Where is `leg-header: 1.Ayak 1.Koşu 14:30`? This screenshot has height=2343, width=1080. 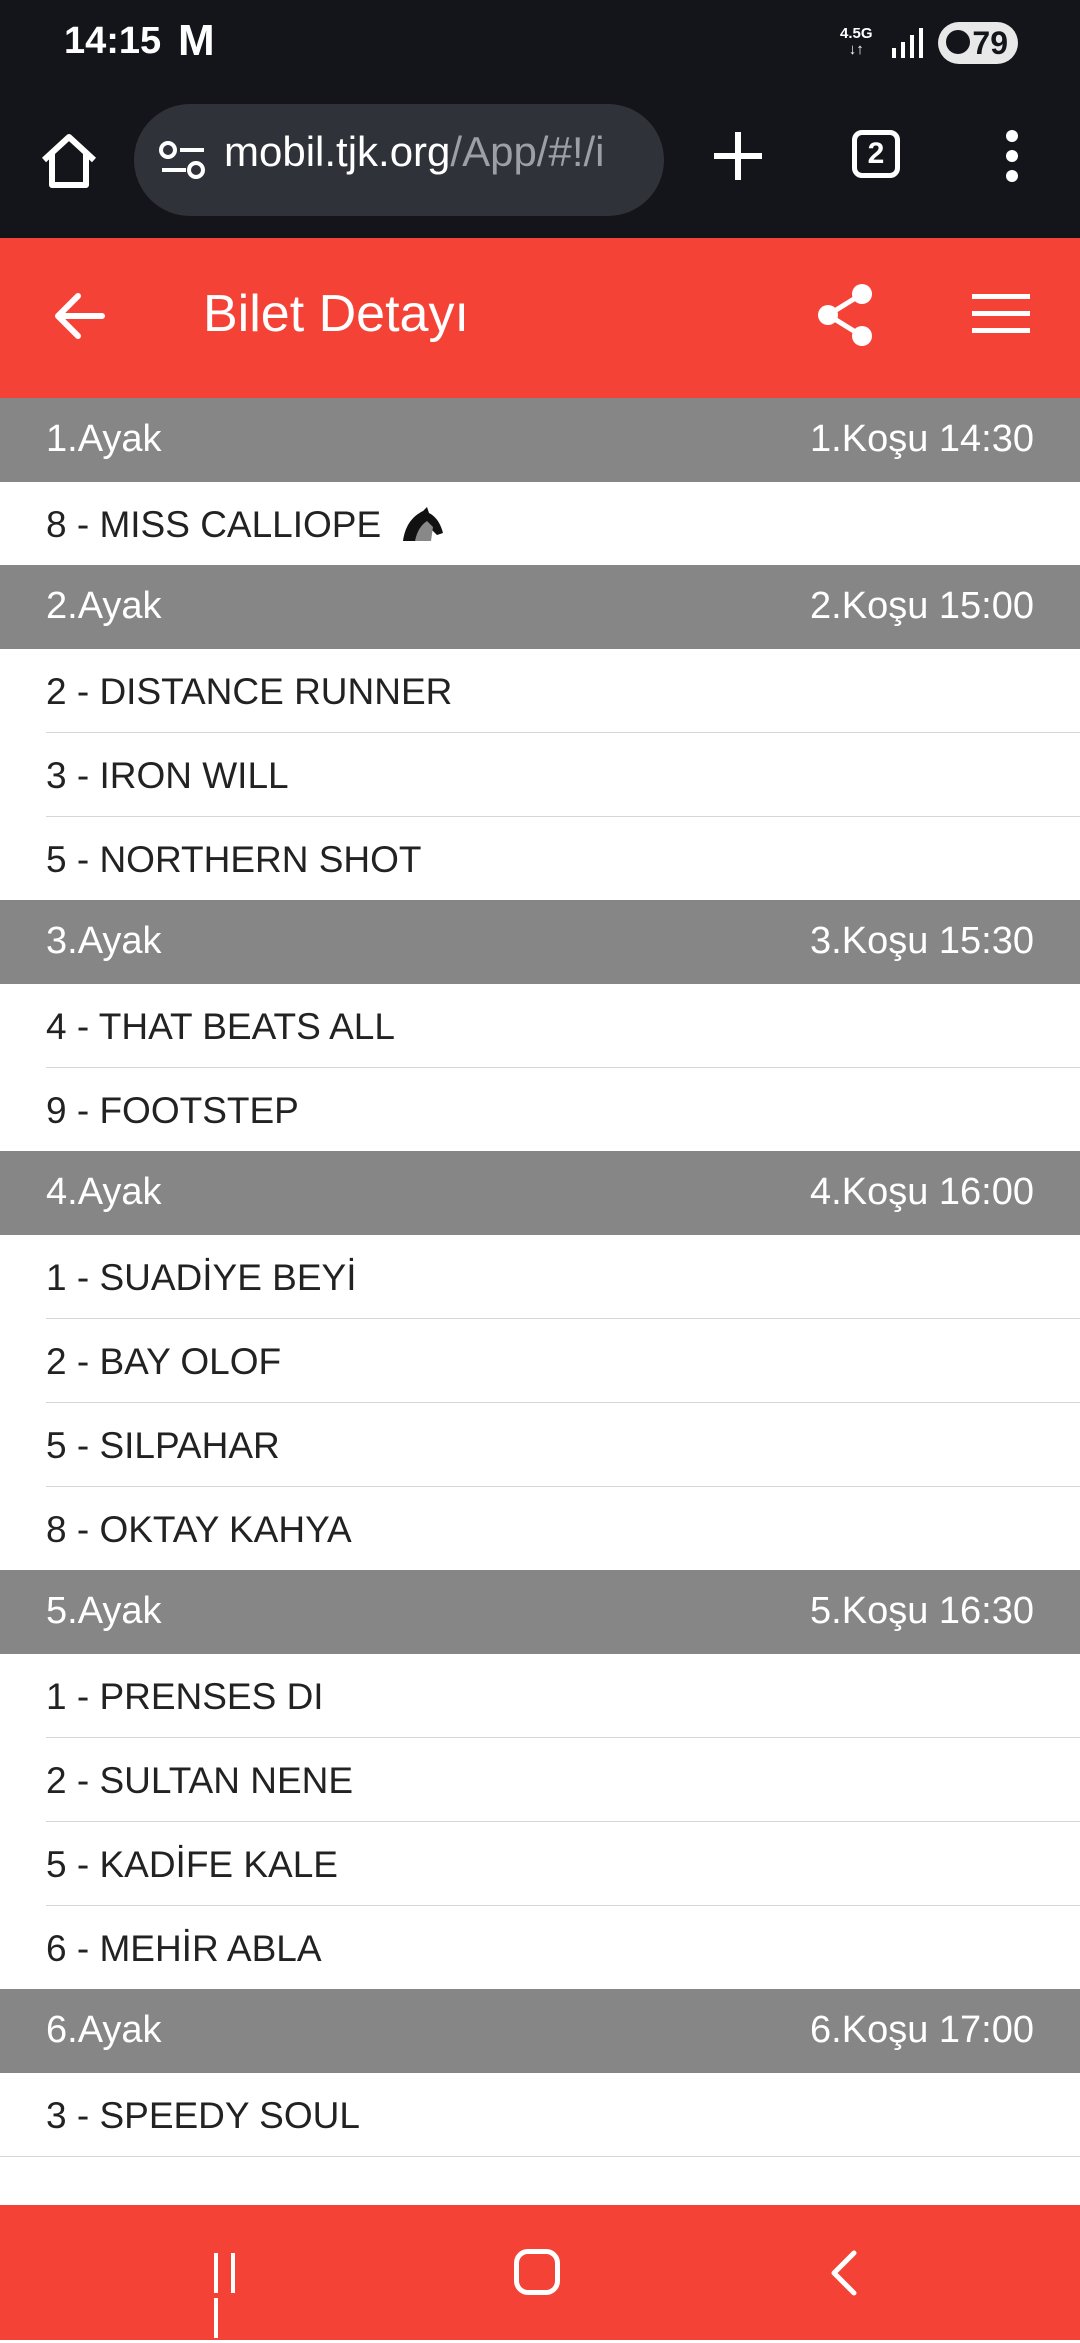 leg-header: 1.Ayak 1.Koşu 14:30 is located at coordinates (540, 440).